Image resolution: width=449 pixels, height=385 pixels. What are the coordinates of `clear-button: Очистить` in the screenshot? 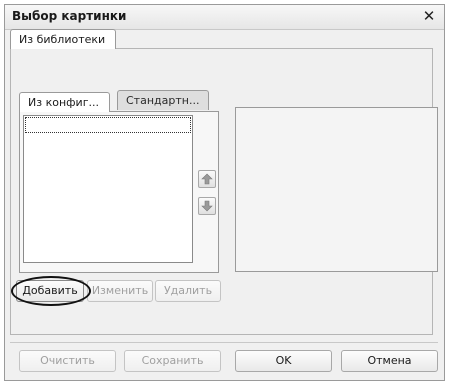 It's located at (67, 361).